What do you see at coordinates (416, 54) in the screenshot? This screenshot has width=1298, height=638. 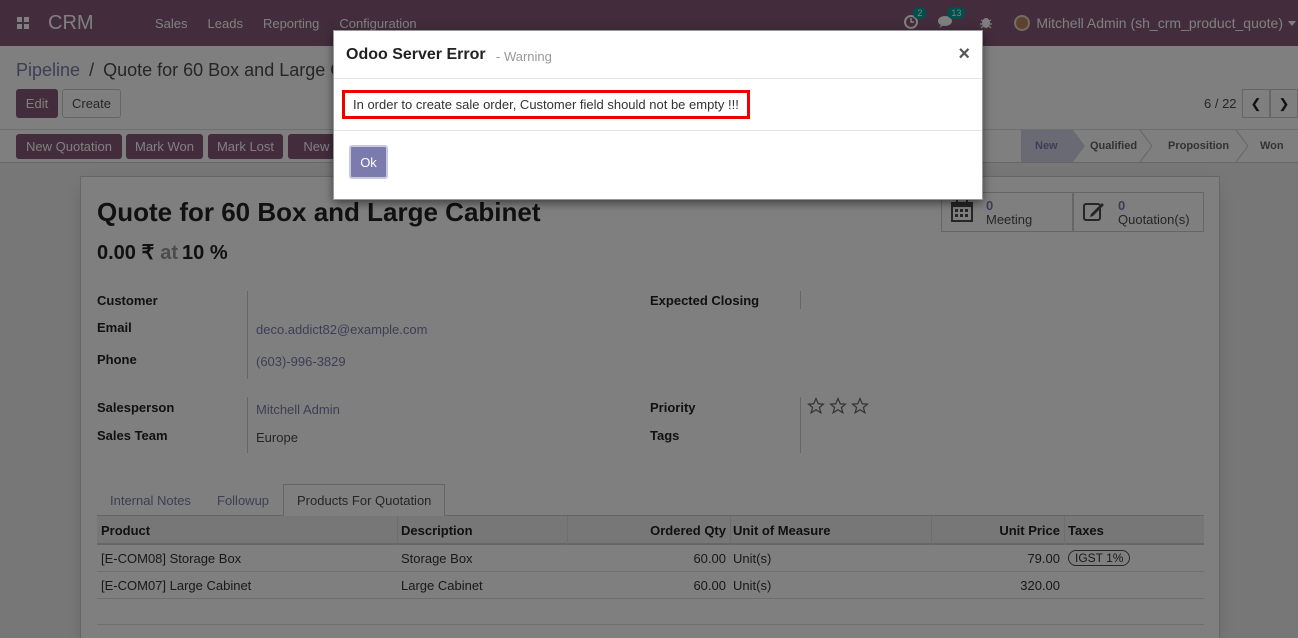 I see `dialog-title: Odoo Server Error` at bounding box center [416, 54].